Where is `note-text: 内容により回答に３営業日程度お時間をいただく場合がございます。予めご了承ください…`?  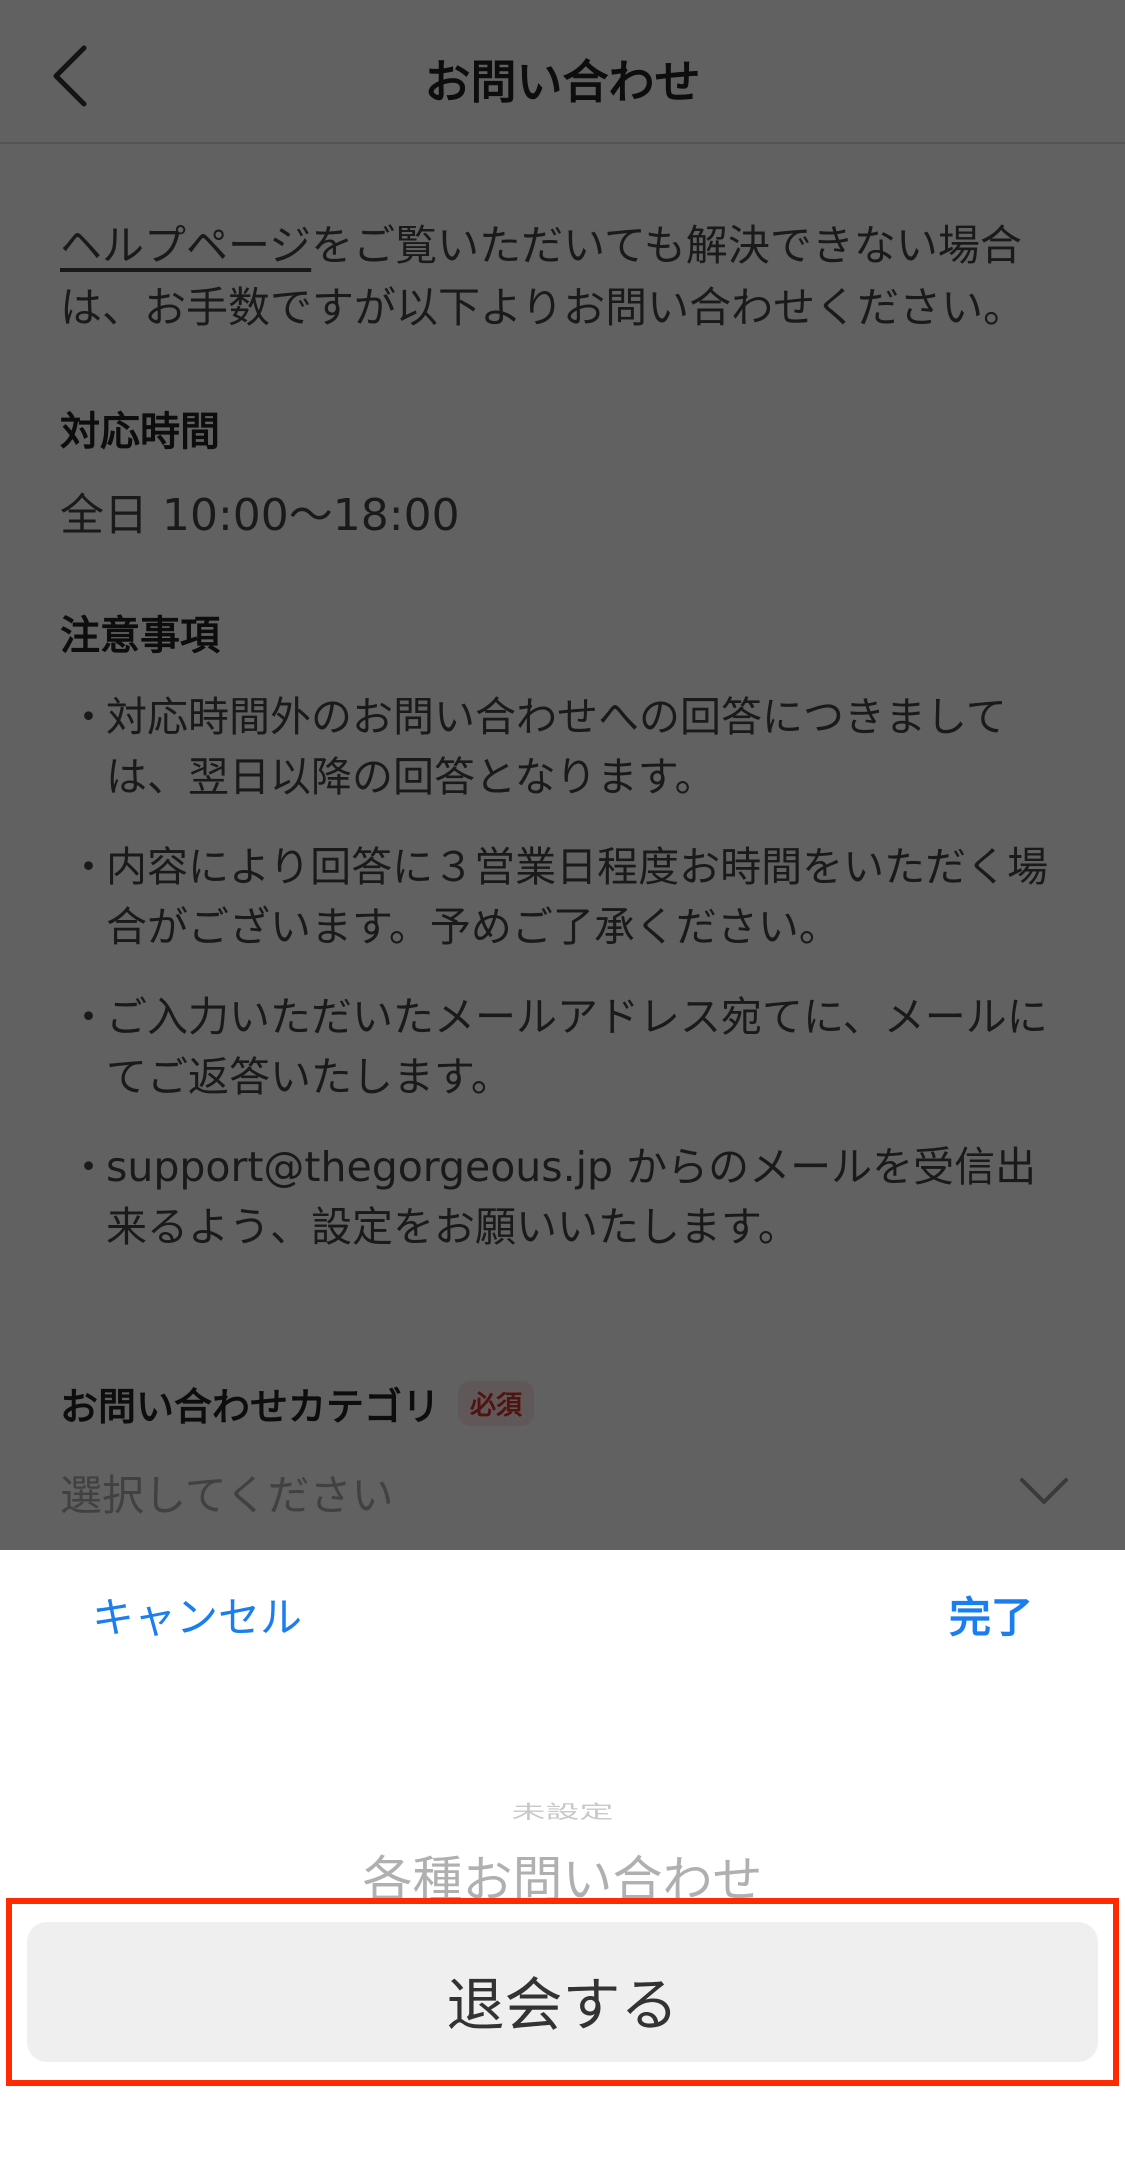 note-text: 内容により回答に３営業日程度お時間をいただく場合がございます。予めご了承ください… is located at coordinates (577, 897).